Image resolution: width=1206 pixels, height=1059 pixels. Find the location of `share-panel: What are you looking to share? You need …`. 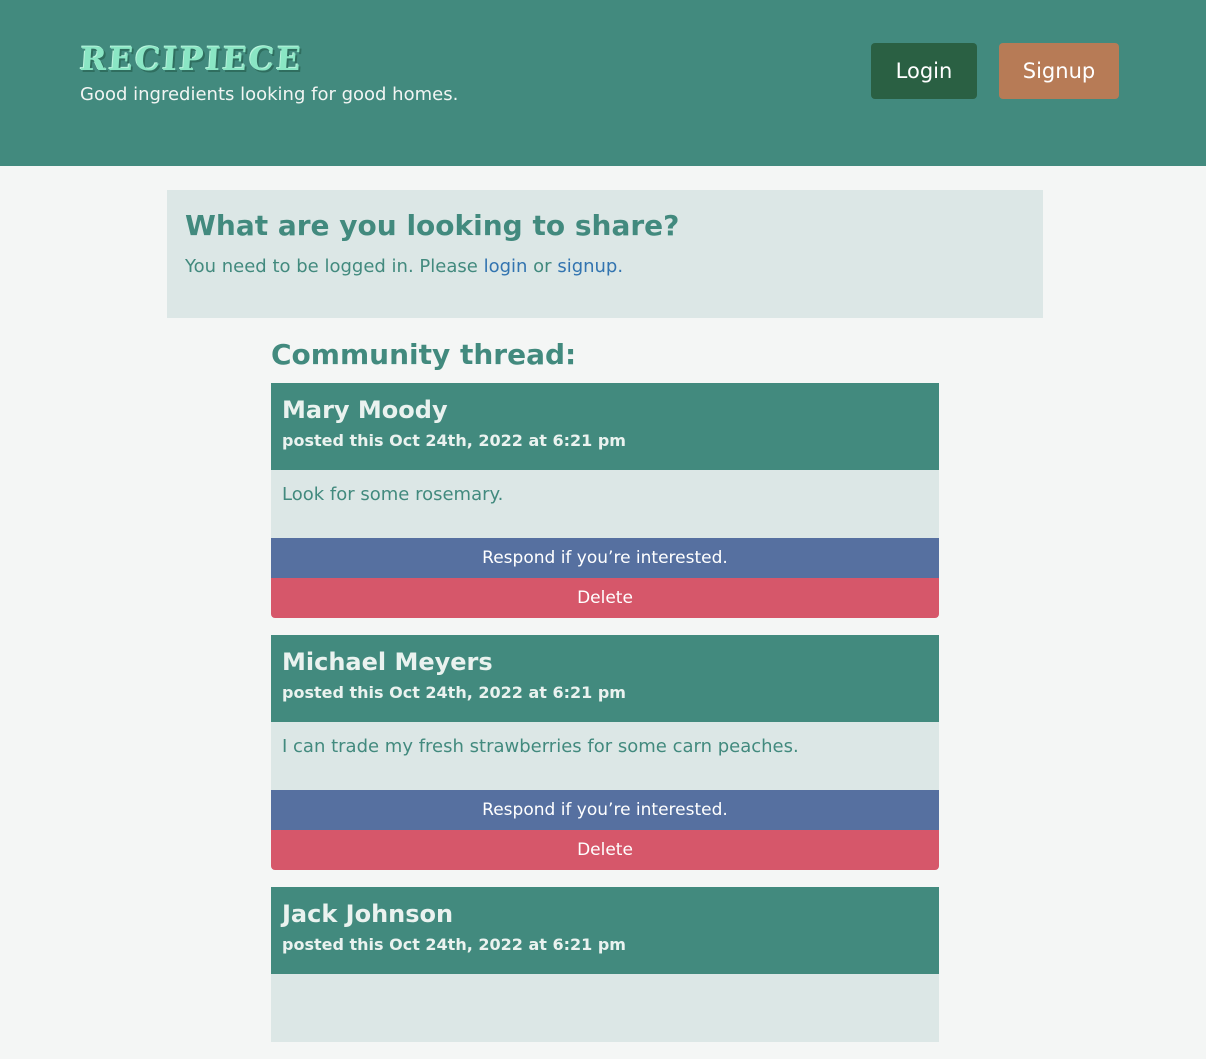

share-panel: What are you looking to share? You need … is located at coordinates (605, 254).